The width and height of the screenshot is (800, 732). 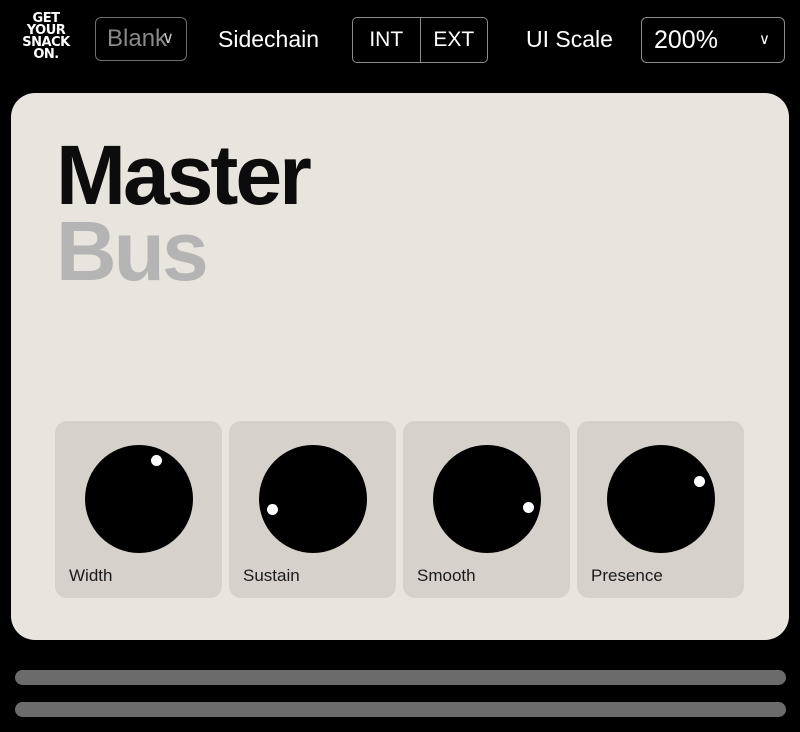 What do you see at coordinates (132, 251) in the screenshot?
I see `plugin-subtitle: Bus` at bounding box center [132, 251].